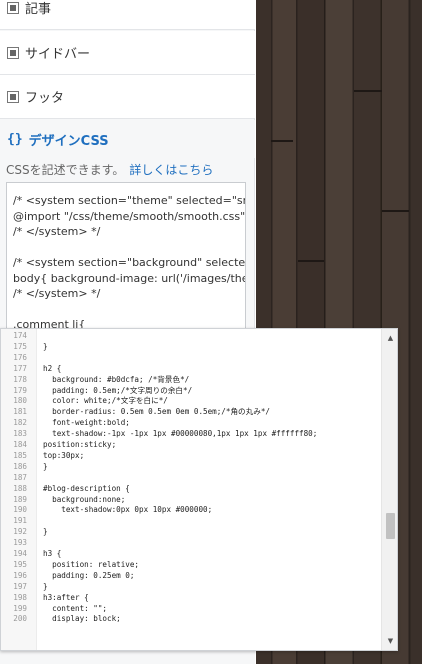 This screenshot has width=422, height=664. I want to click on line-text: text-shadow:0px 0px 10px #000000;, so click(128, 510).